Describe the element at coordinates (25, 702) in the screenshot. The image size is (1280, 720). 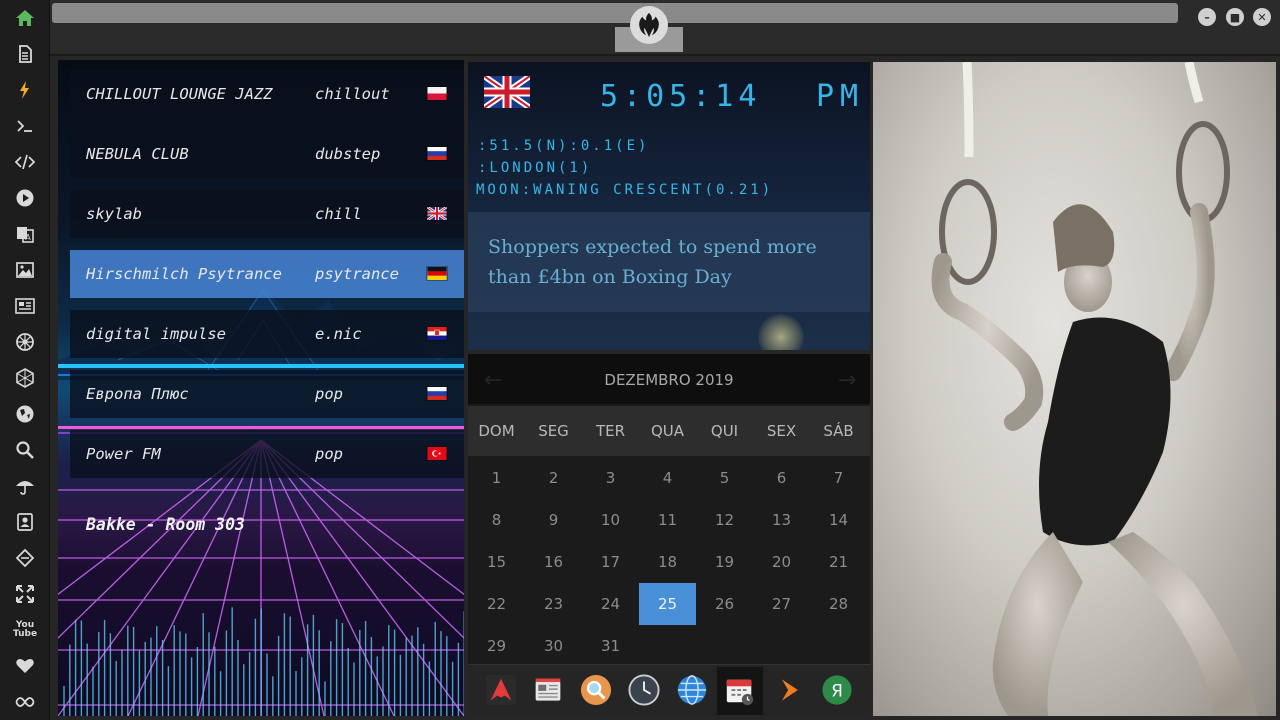
I see `infinity-icon` at that location.